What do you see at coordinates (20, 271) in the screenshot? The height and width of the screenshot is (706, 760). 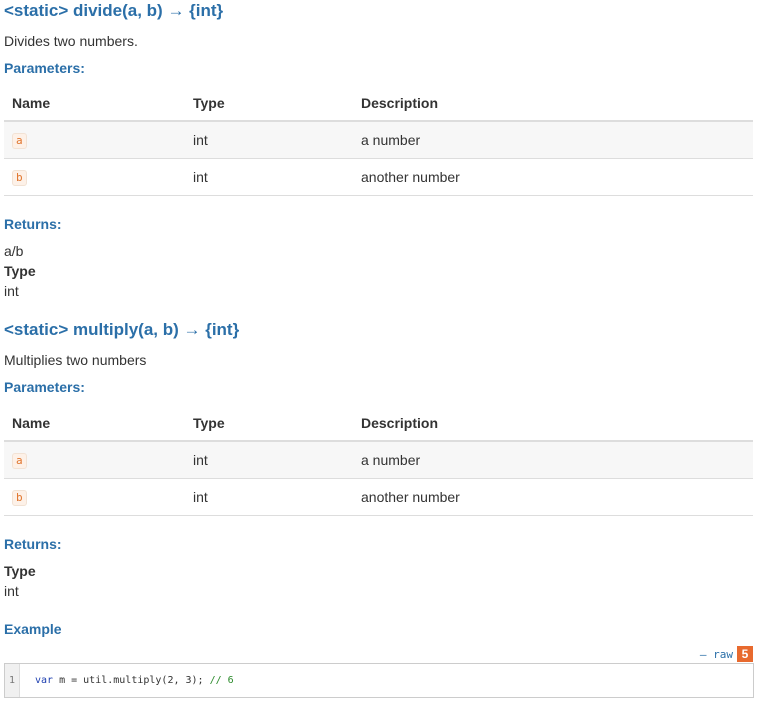 I see `type-label-divide: Type` at bounding box center [20, 271].